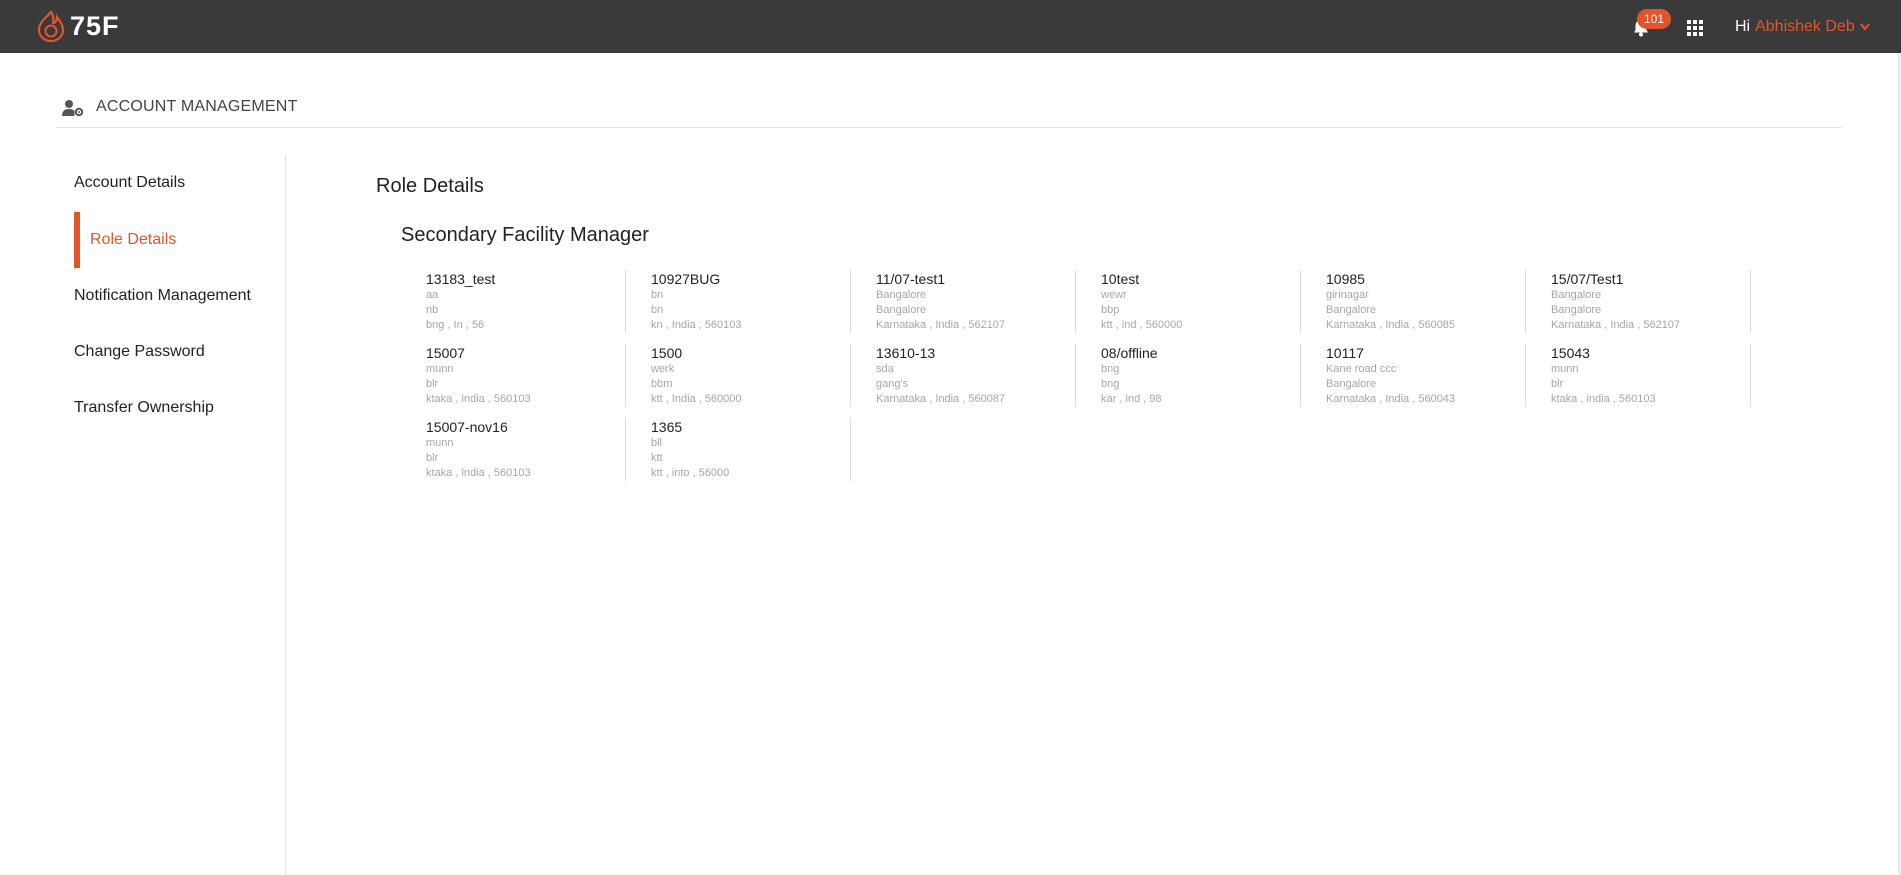 The width and height of the screenshot is (1901, 875). I want to click on facility-name: 10927BUG, so click(686, 279).